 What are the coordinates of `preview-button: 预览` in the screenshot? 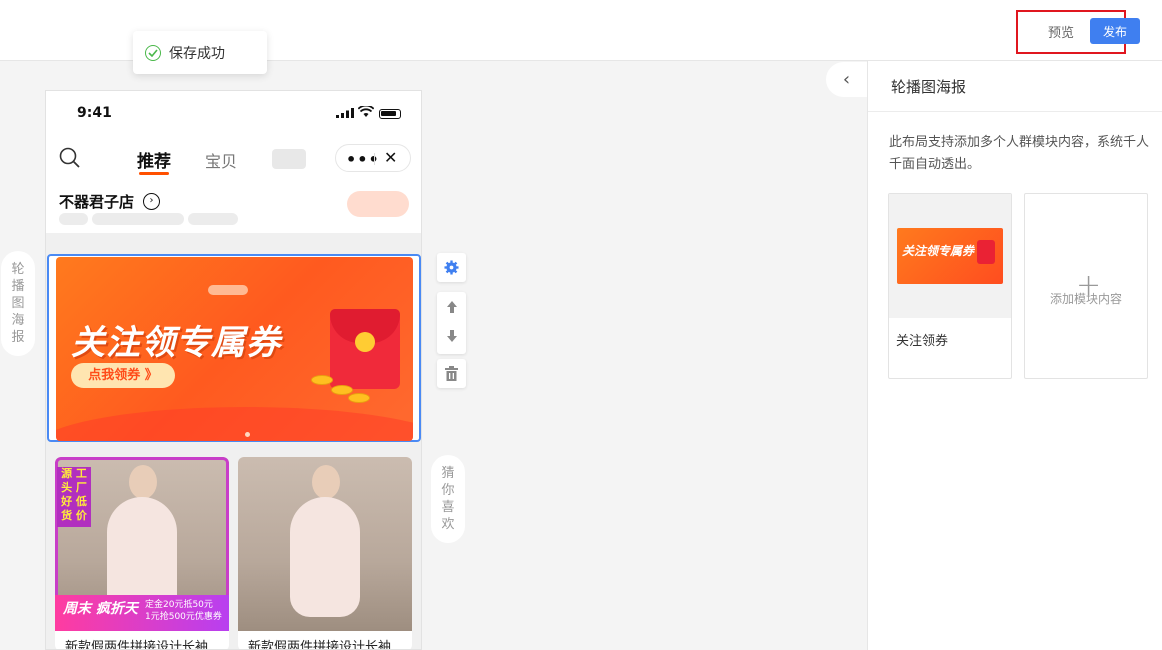 It's located at (1061, 31).